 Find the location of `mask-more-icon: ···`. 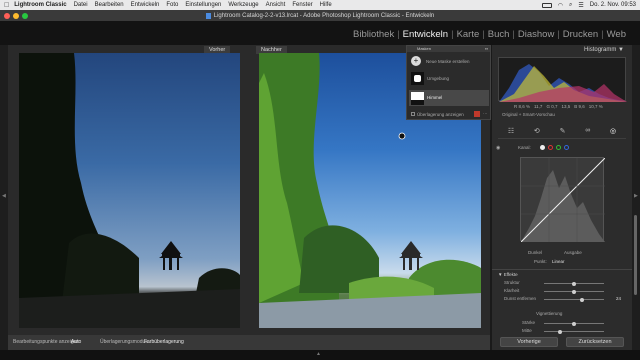

mask-more-icon: ··· is located at coordinates (485, 113).